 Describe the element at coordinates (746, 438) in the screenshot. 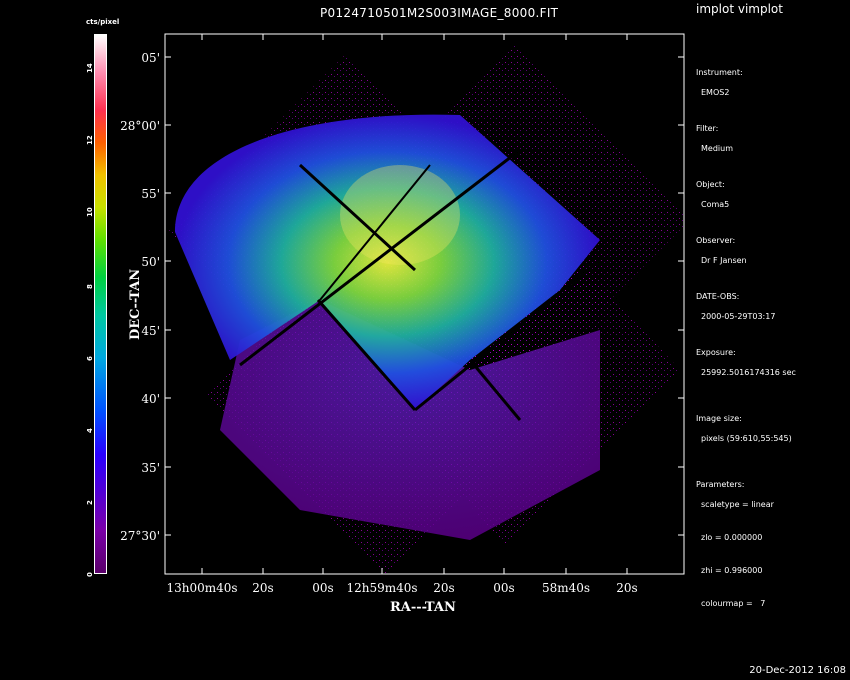

I see `size-value: pixels (59:610,55:545)` at that location.